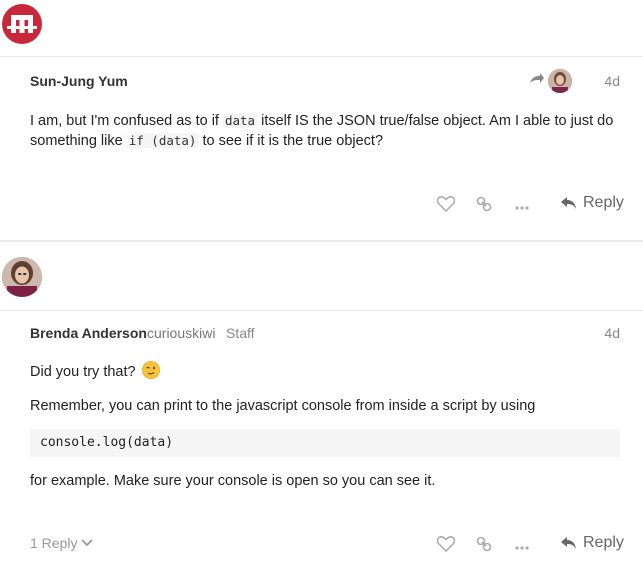  What do you see at coordinates (291, 141) in the screenshot?
I see `text: to see if it is the true object?` at bounding box center [291, 141].